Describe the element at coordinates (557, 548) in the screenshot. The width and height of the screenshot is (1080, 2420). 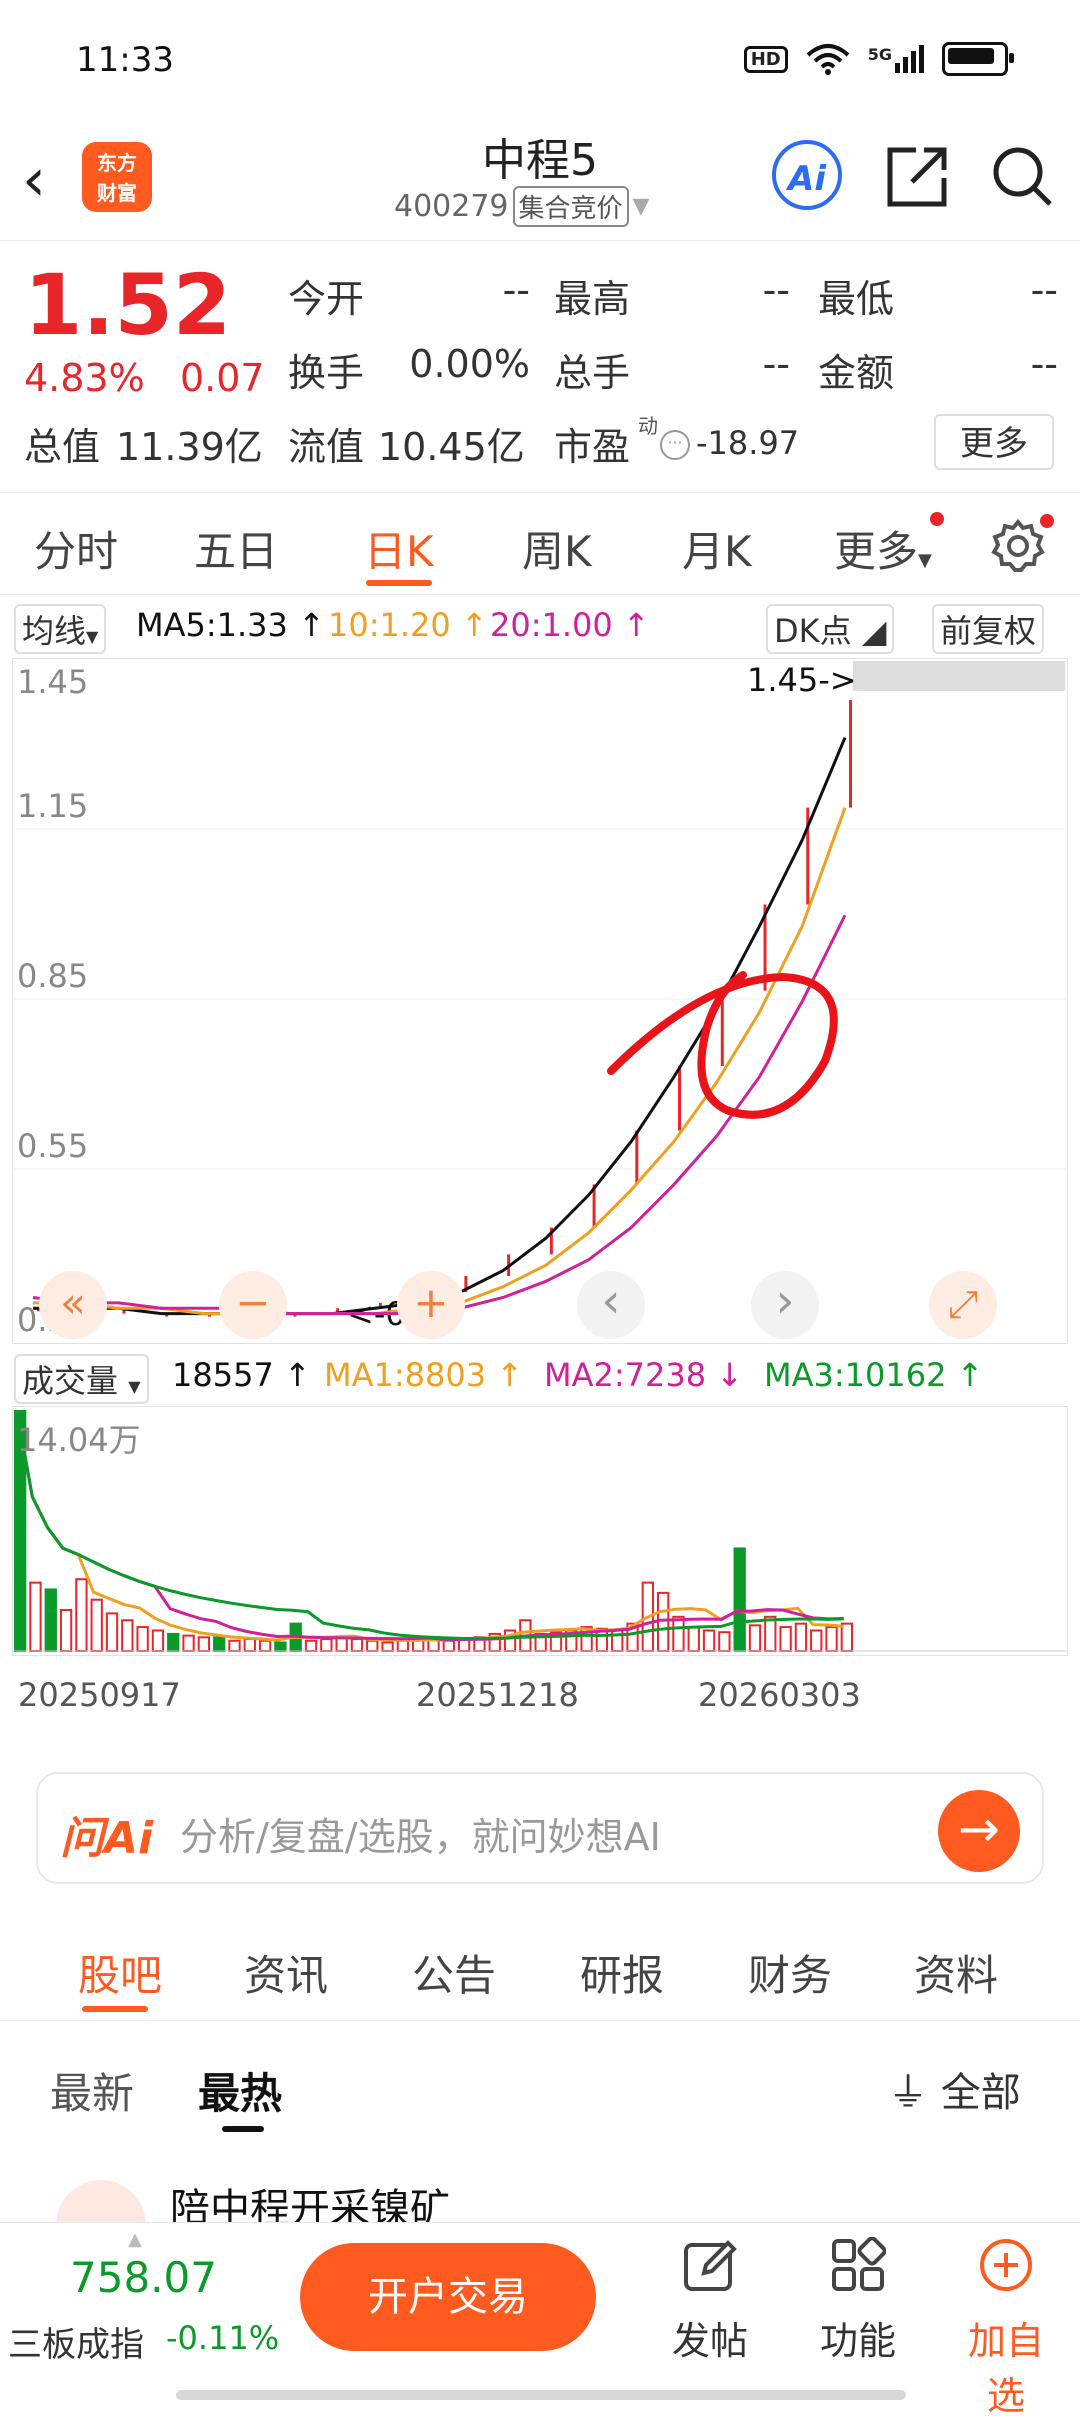
I see `tab-weekly-k: 周K` at that location.